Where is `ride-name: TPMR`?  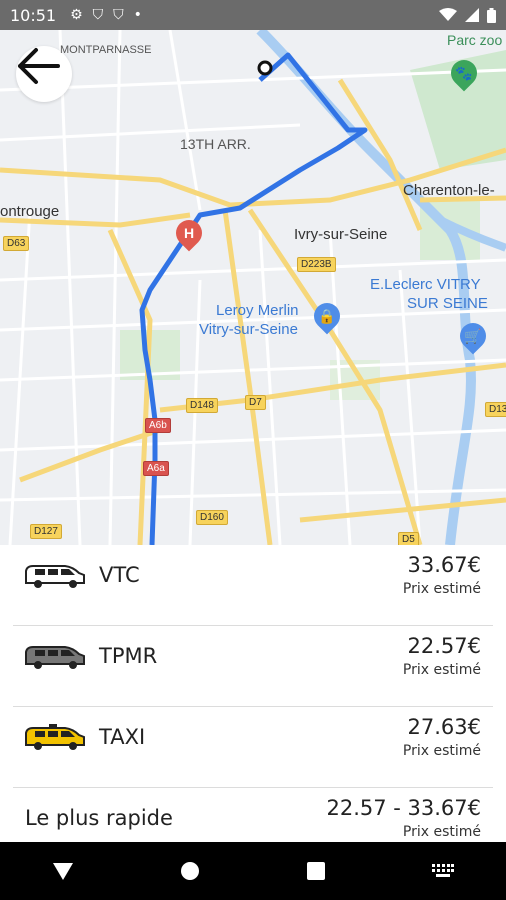 ride-name: TPMR is located at coordinates (128, 656).